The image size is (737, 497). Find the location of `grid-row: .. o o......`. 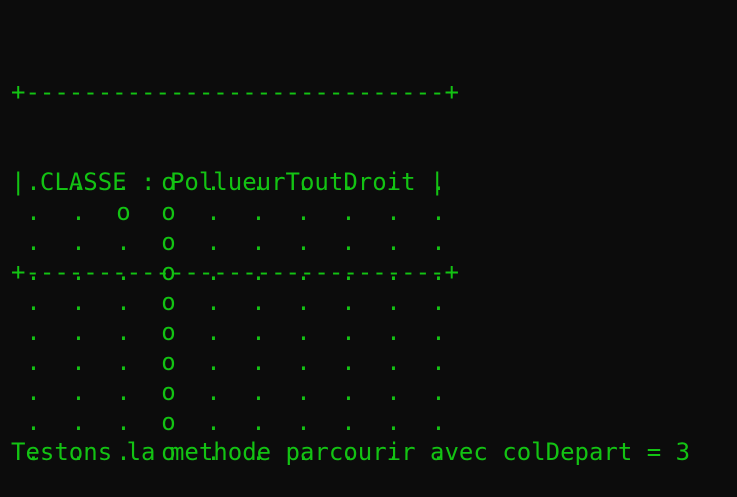

grid-row: .. o o...... is located at coordinates (236, 212).